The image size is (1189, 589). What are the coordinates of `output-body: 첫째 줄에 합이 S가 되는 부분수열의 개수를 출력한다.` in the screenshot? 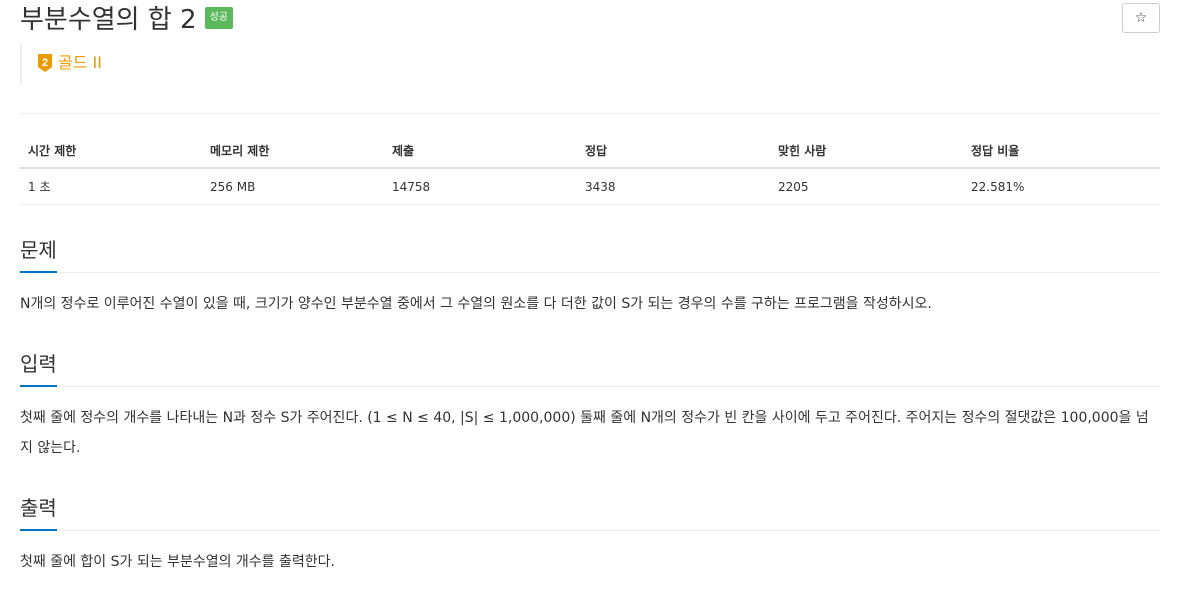 It's located at (177, 562).